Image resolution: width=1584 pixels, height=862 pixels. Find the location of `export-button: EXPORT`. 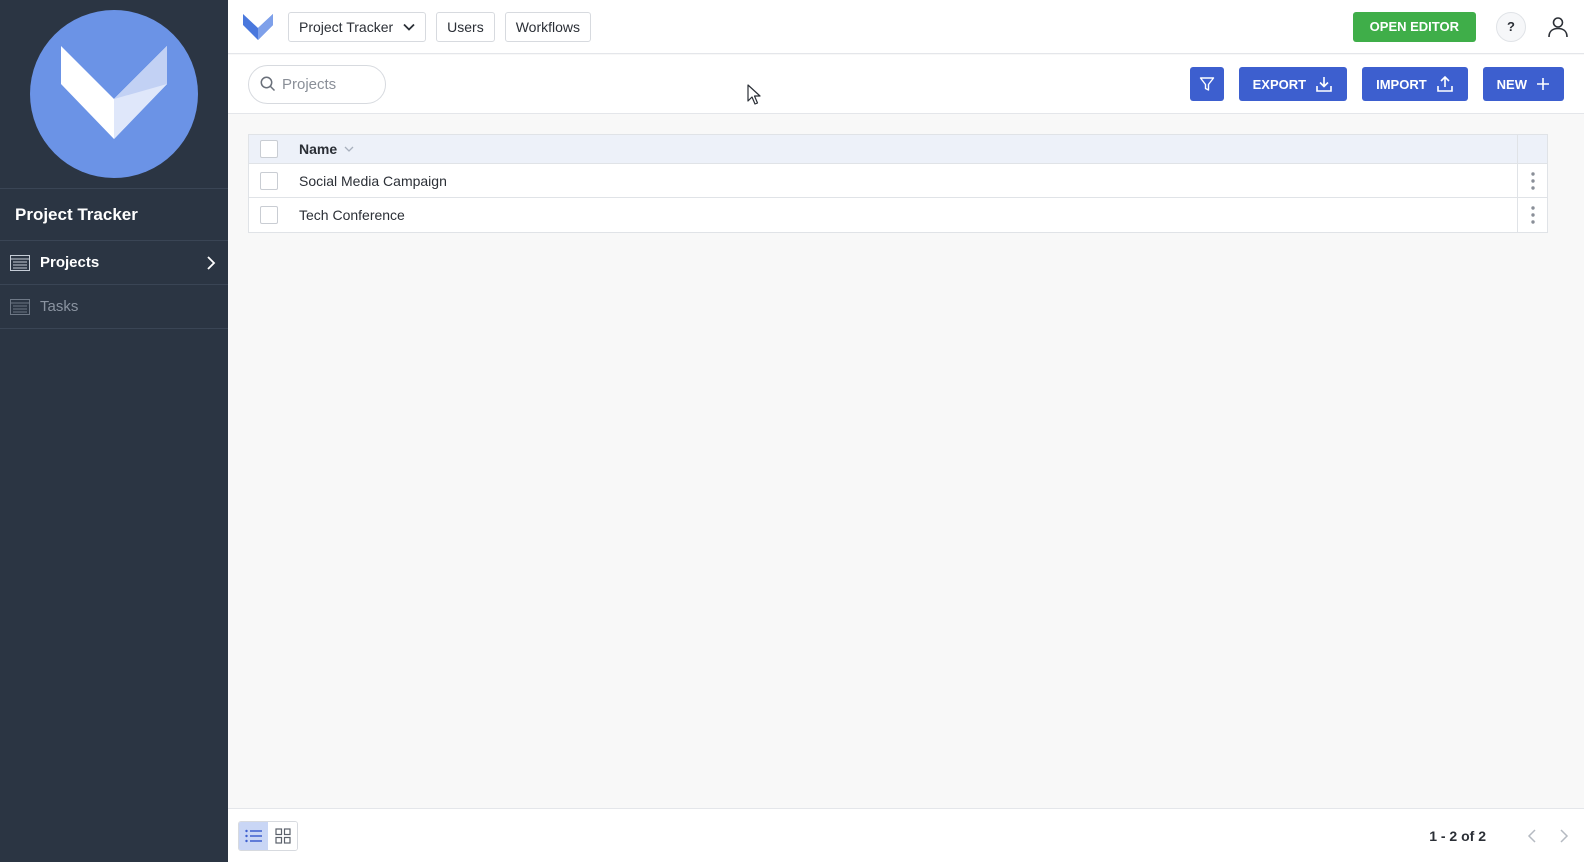

export-button: EXPORT is located at coordinates (1293, 84).